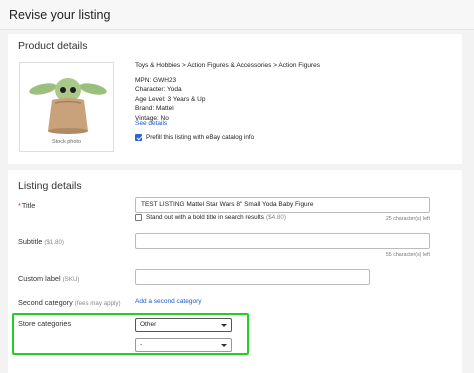 Image resolution: width=474 pixels, height=373 pixels. Describe the element at coordinates (141, 344) in the screenshot. I see `store-category-secondary-value: -` at that location.